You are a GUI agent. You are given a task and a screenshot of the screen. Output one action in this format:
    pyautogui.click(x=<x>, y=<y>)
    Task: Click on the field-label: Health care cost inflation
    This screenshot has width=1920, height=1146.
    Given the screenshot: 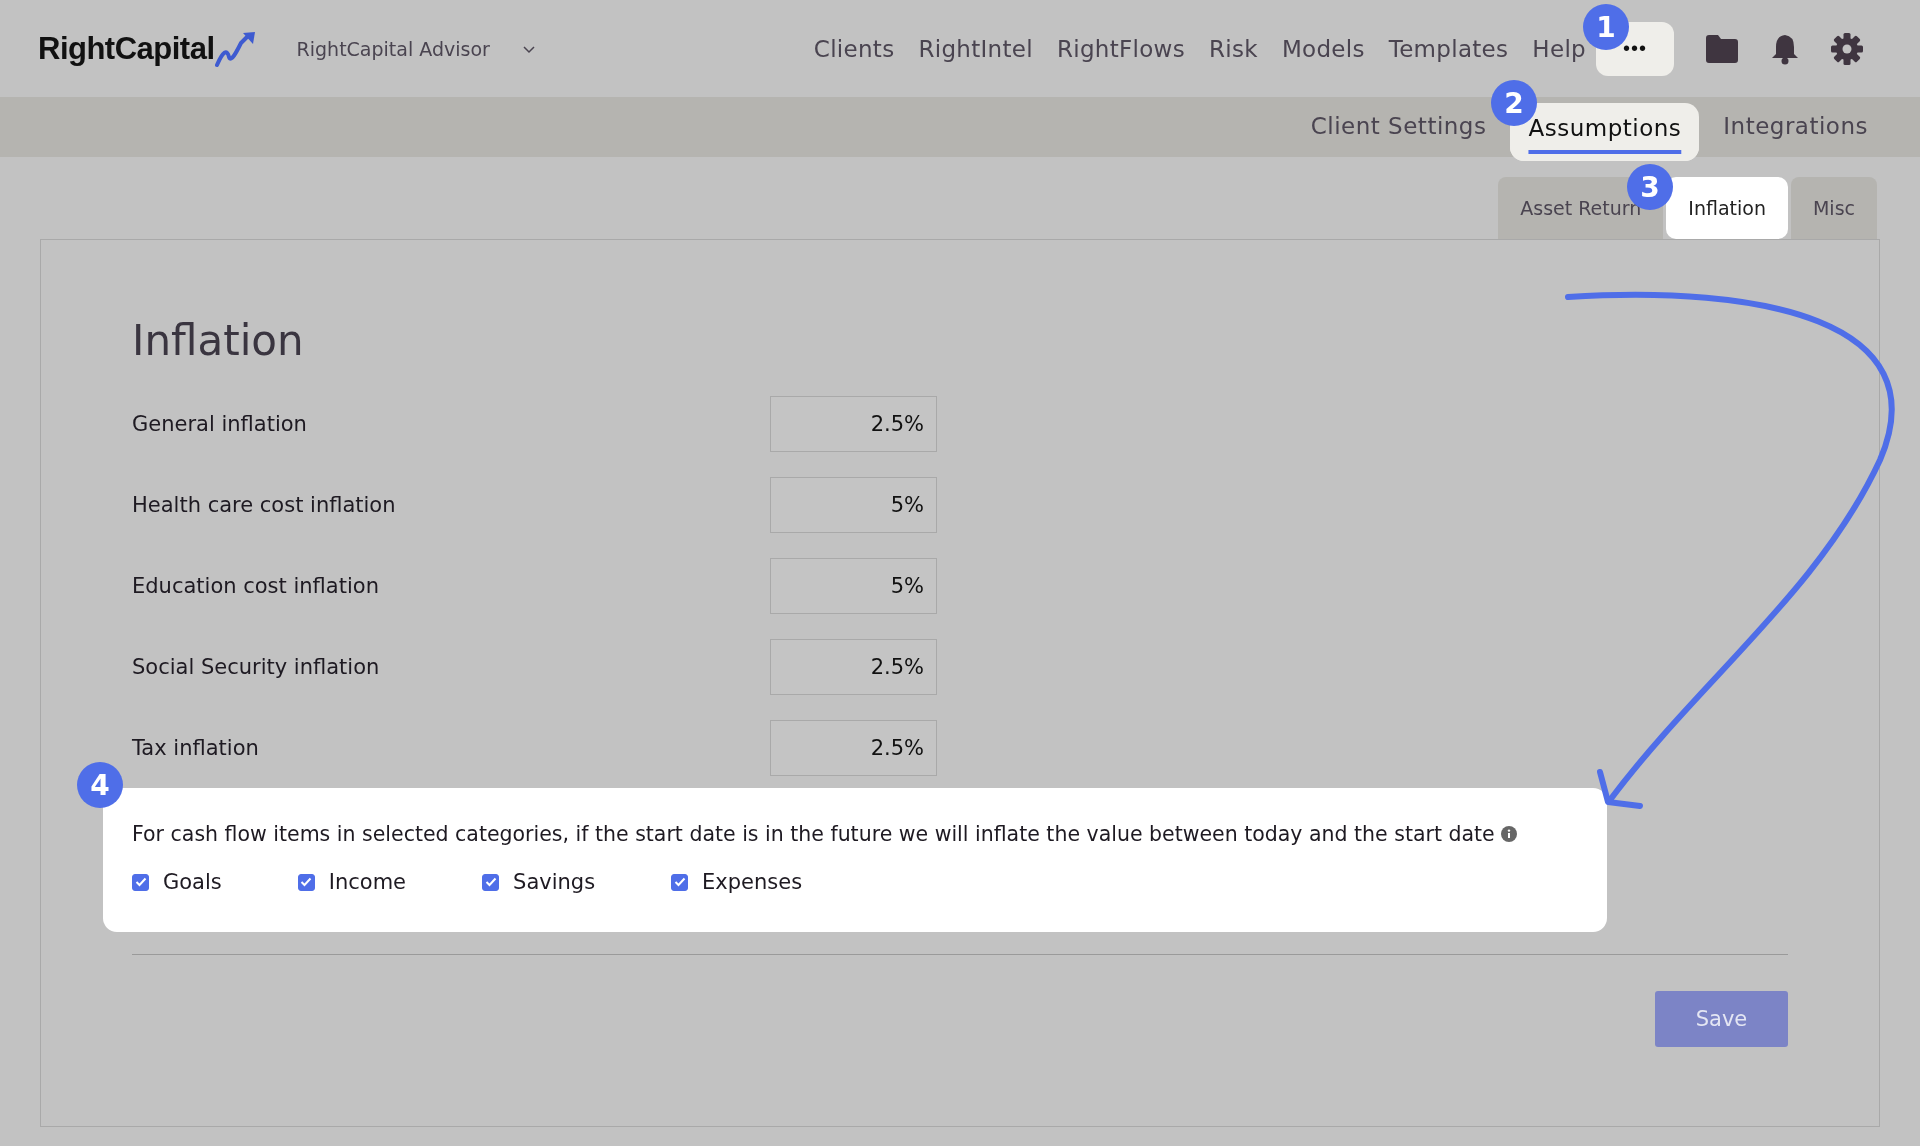 What is the action you would take?
    pyautogui.click(x=264, y=504)
    